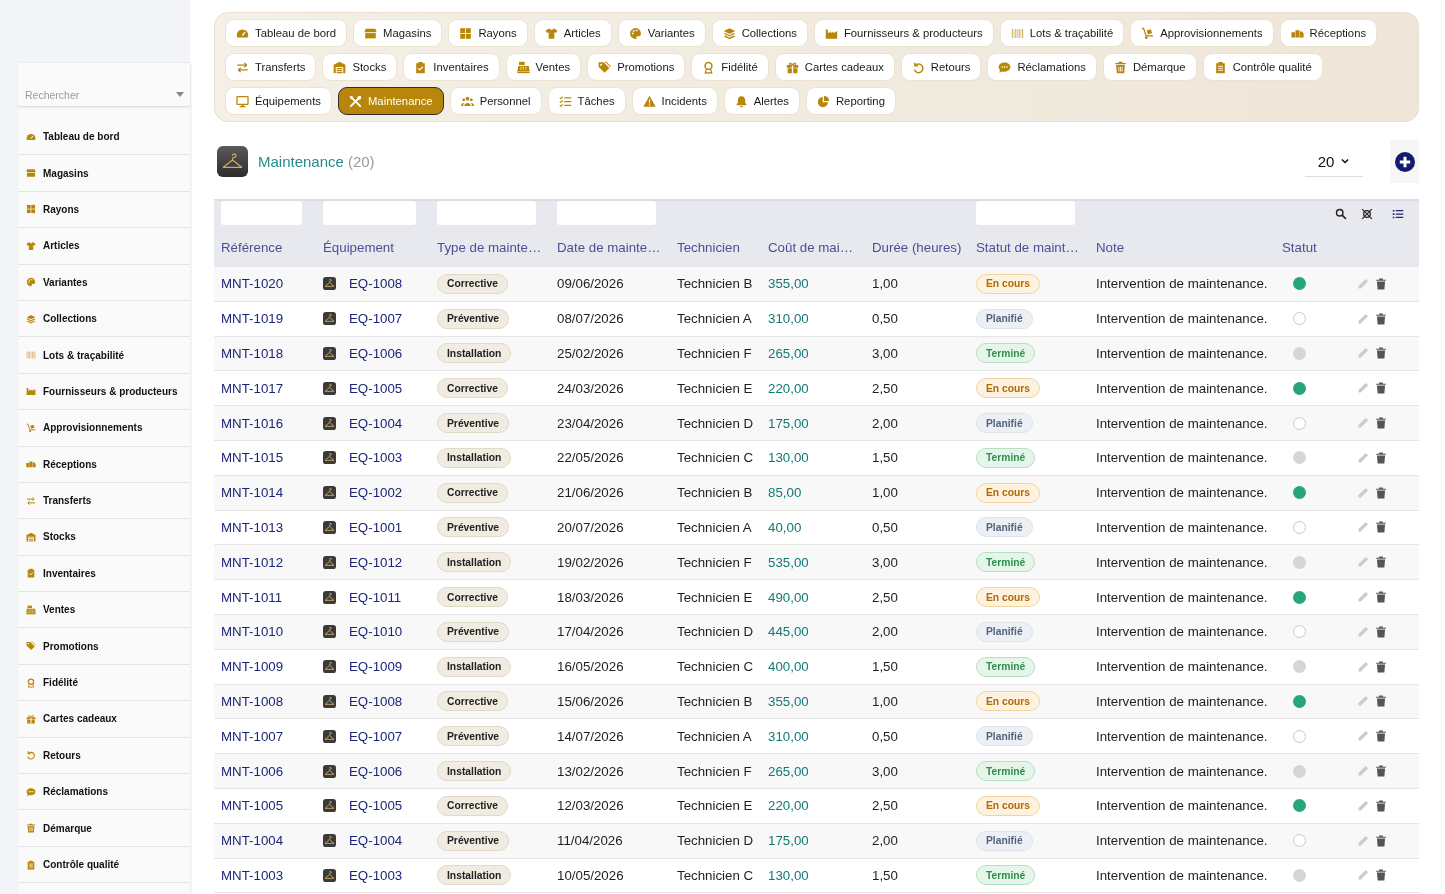 This screenshot has width=1445, height=894. What do you see at coordinates (252, 597) in the screenshot?
I see `reference-link: MNT-1011` at bounding box center [252, 597].